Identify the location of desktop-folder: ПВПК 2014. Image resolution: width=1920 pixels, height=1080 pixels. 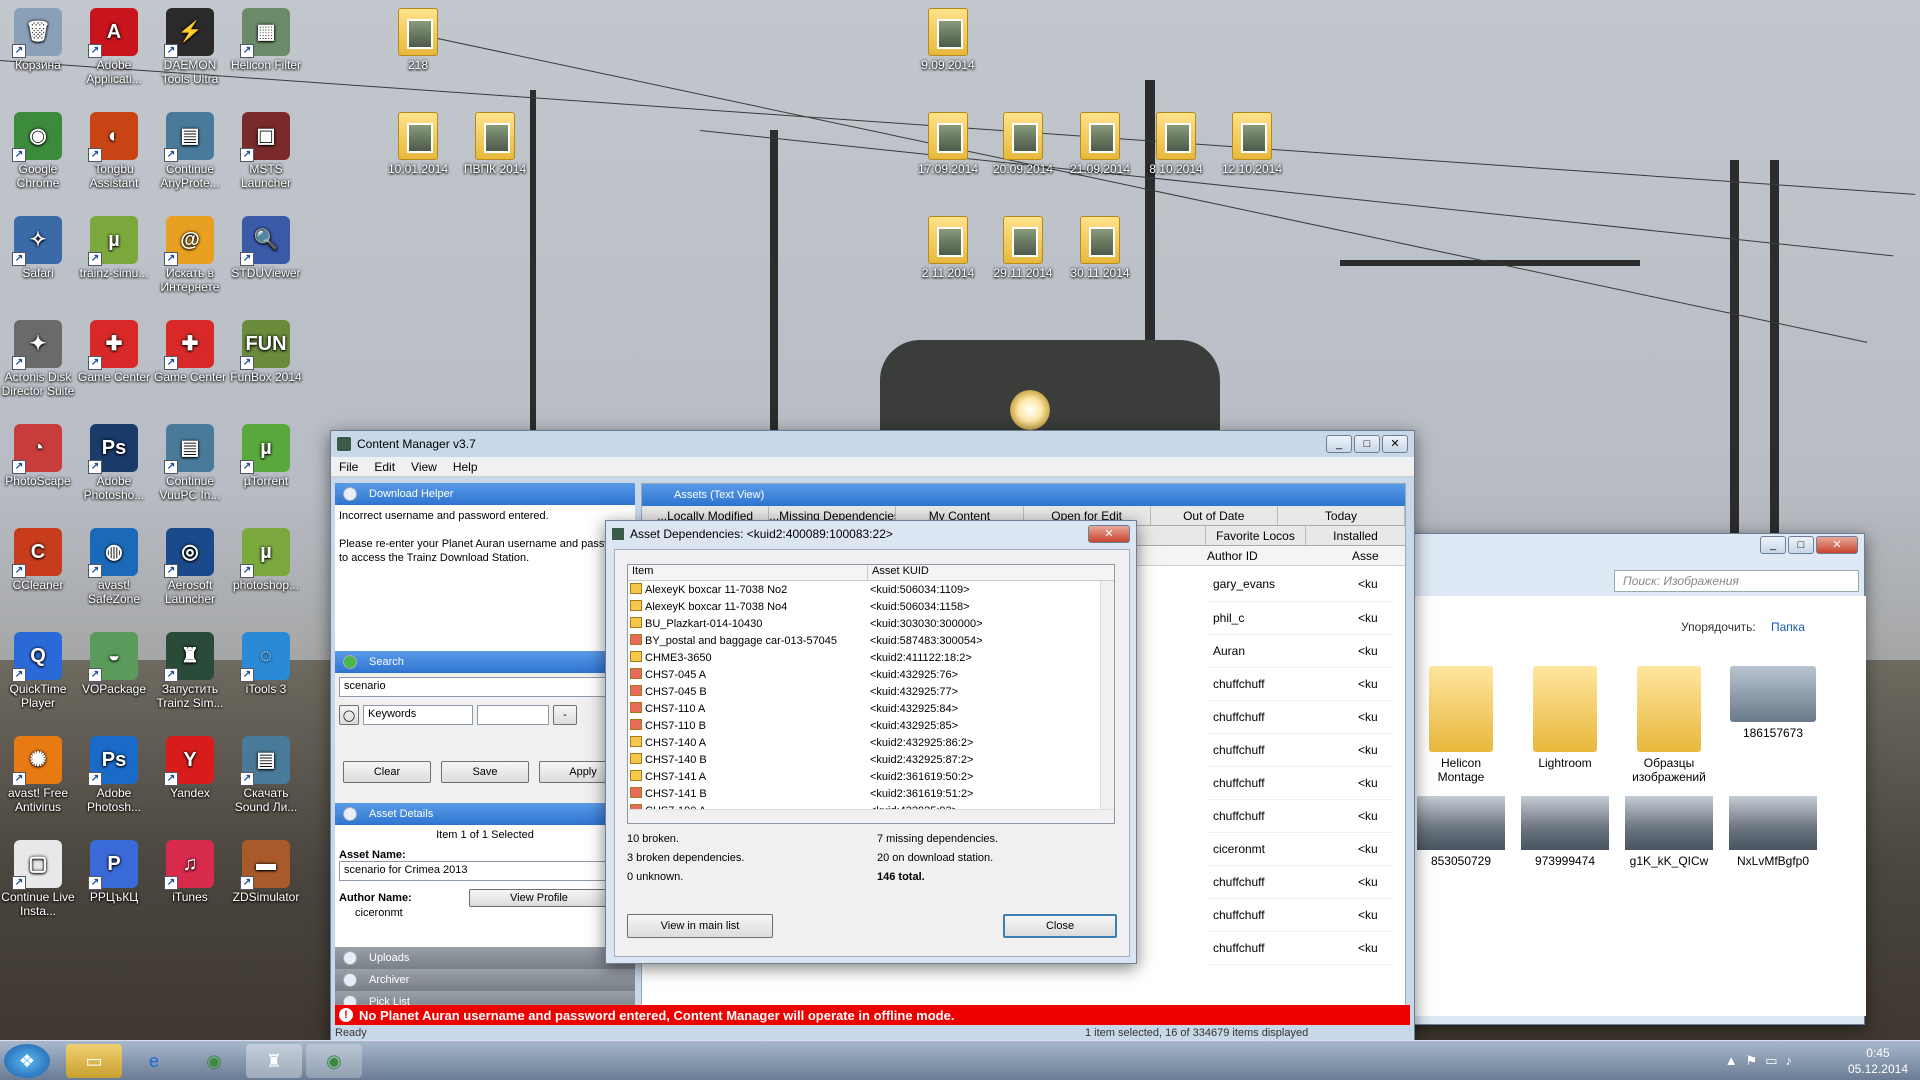
(495, 144).